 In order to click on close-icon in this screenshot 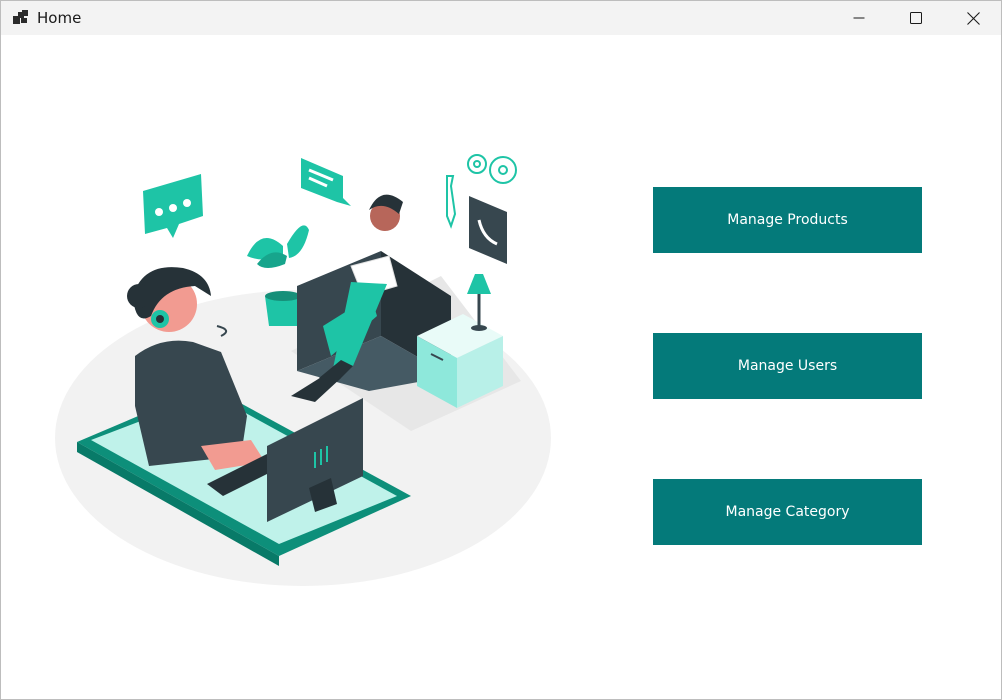, I will do `click(973, 18)`.